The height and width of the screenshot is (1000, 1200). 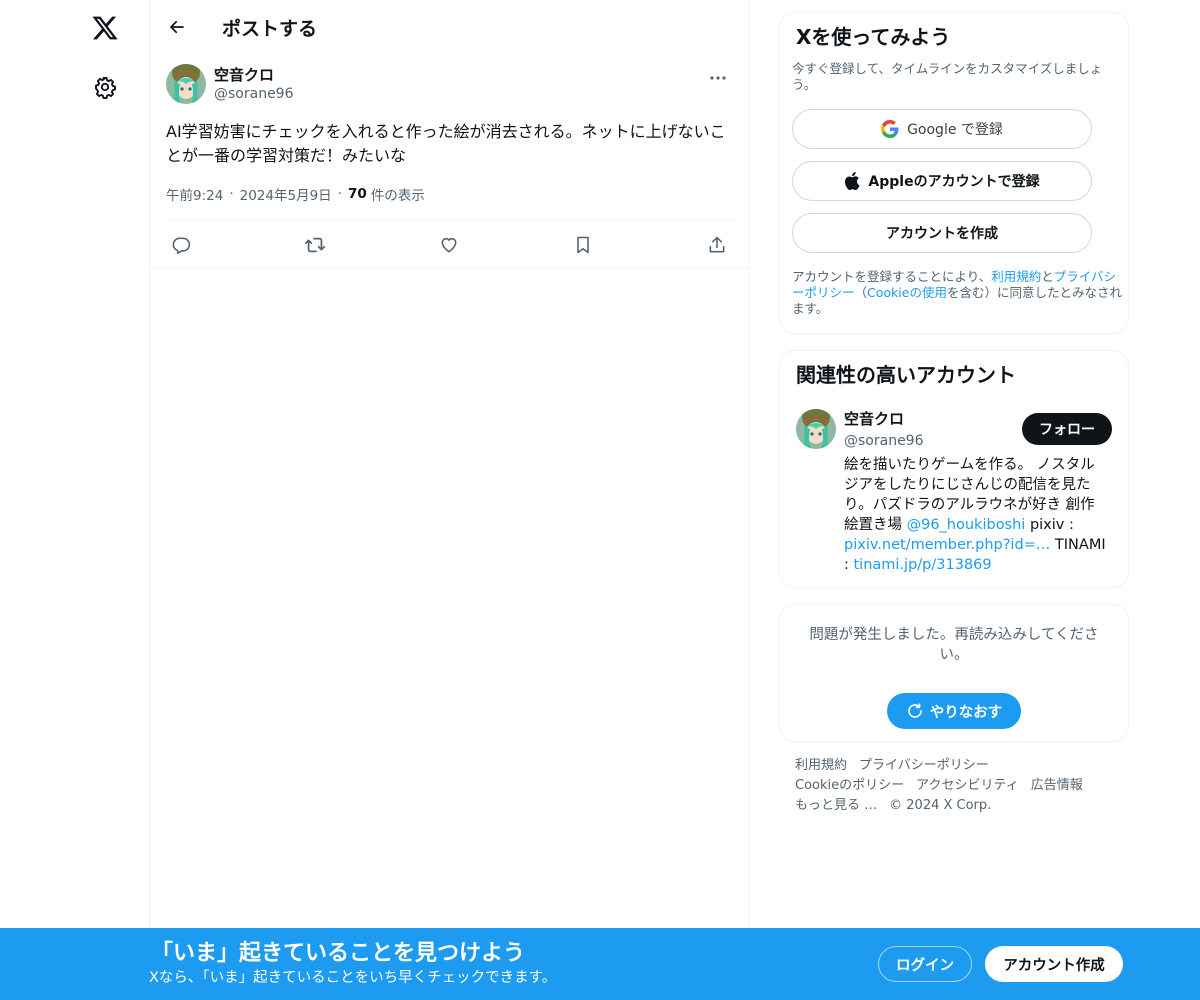 I want to click on apple-signup-button: Appleのアカウントで登録, so click(x=942, y=181).